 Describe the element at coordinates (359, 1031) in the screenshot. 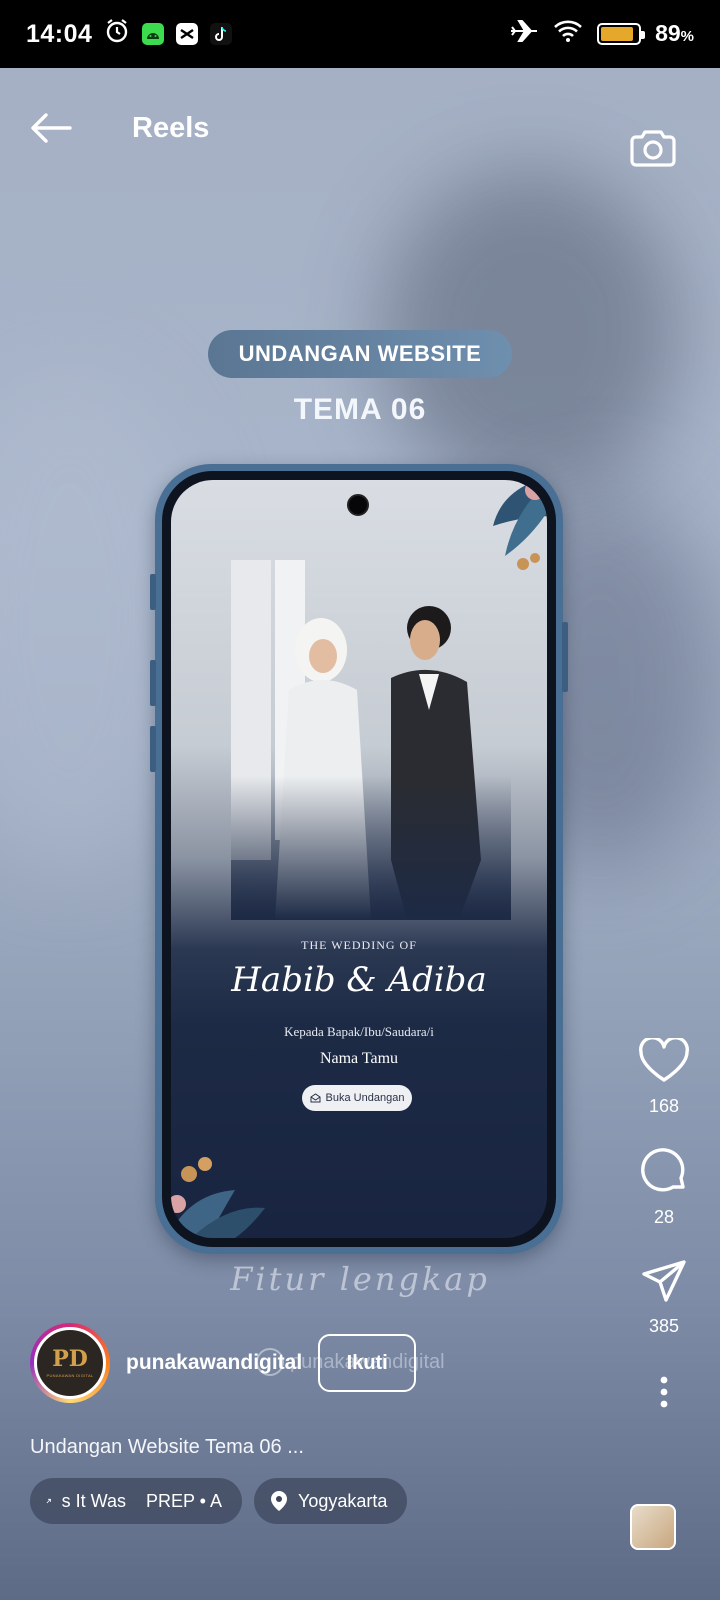

I see `recipient-label: Kepada Bapak/Ibu/Saudara/i` at that location.